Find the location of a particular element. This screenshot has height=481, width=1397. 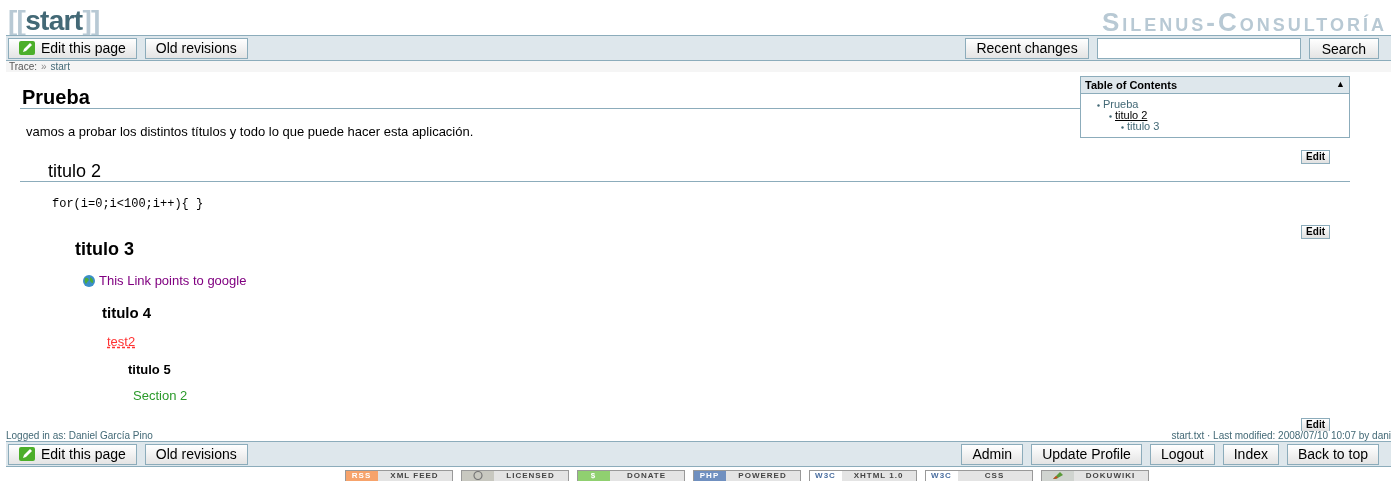

logged-in-text: Logged in as: Daniel García Pino is located at coordinates (79, 436).